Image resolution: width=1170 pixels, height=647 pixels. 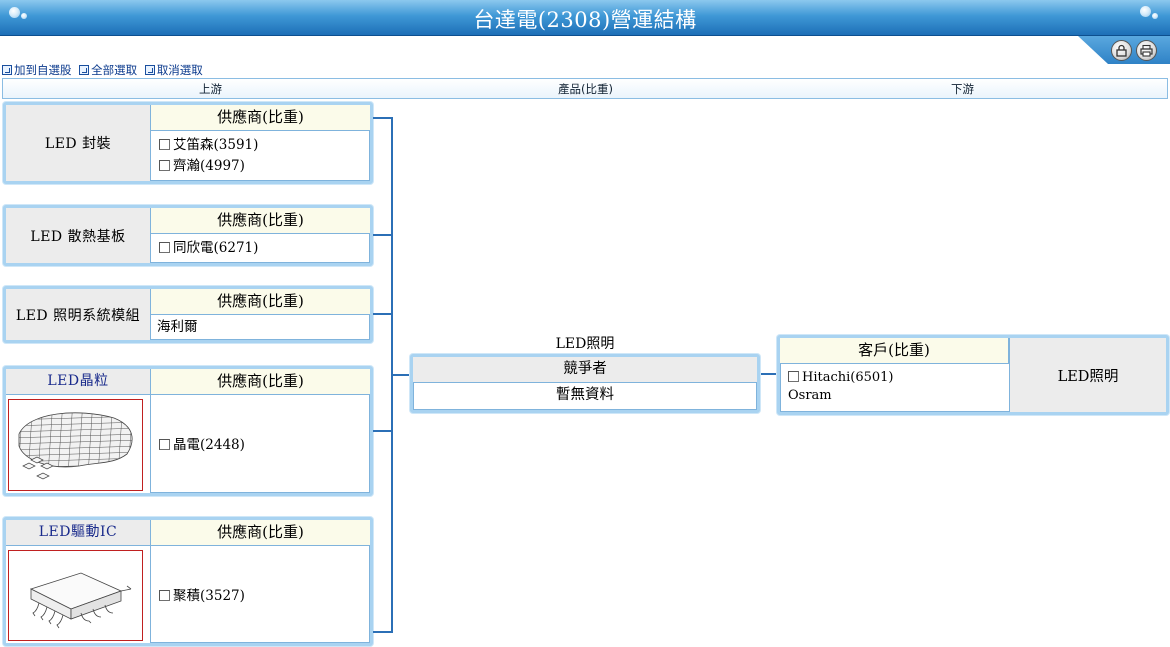 I want to click on action-label: 全部選取, so click(x=114, y=70).